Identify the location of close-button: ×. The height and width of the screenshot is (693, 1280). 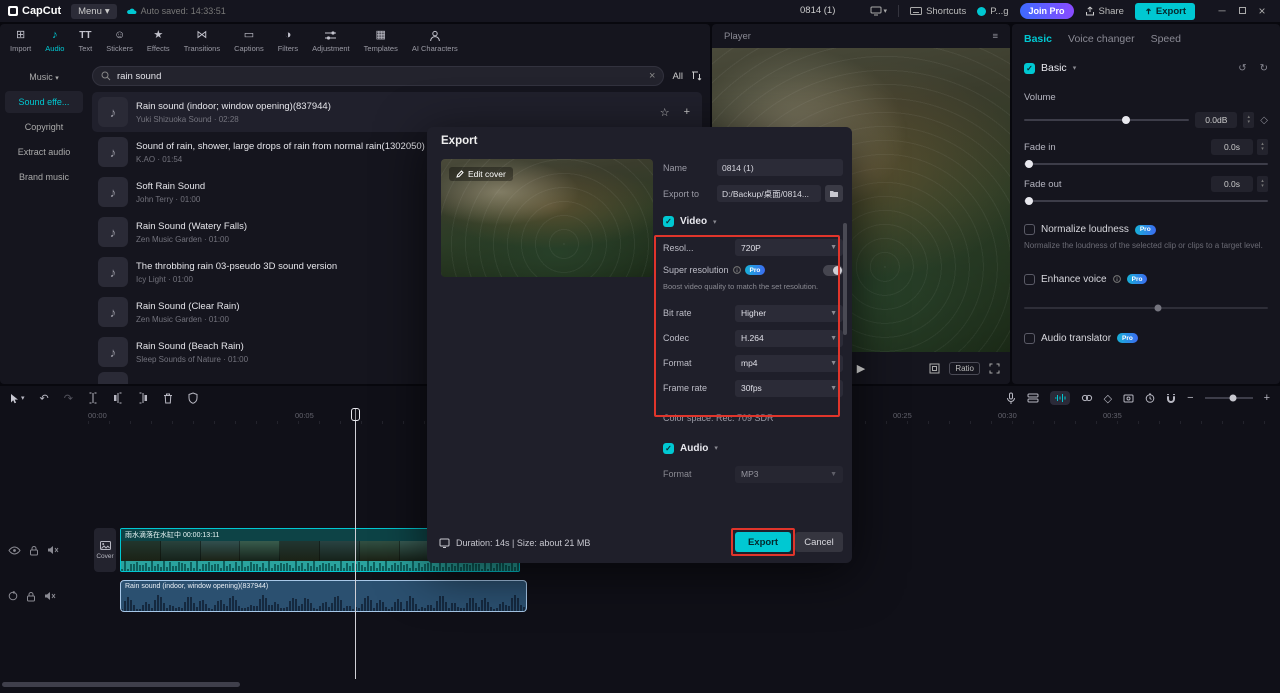
(1262, 11).